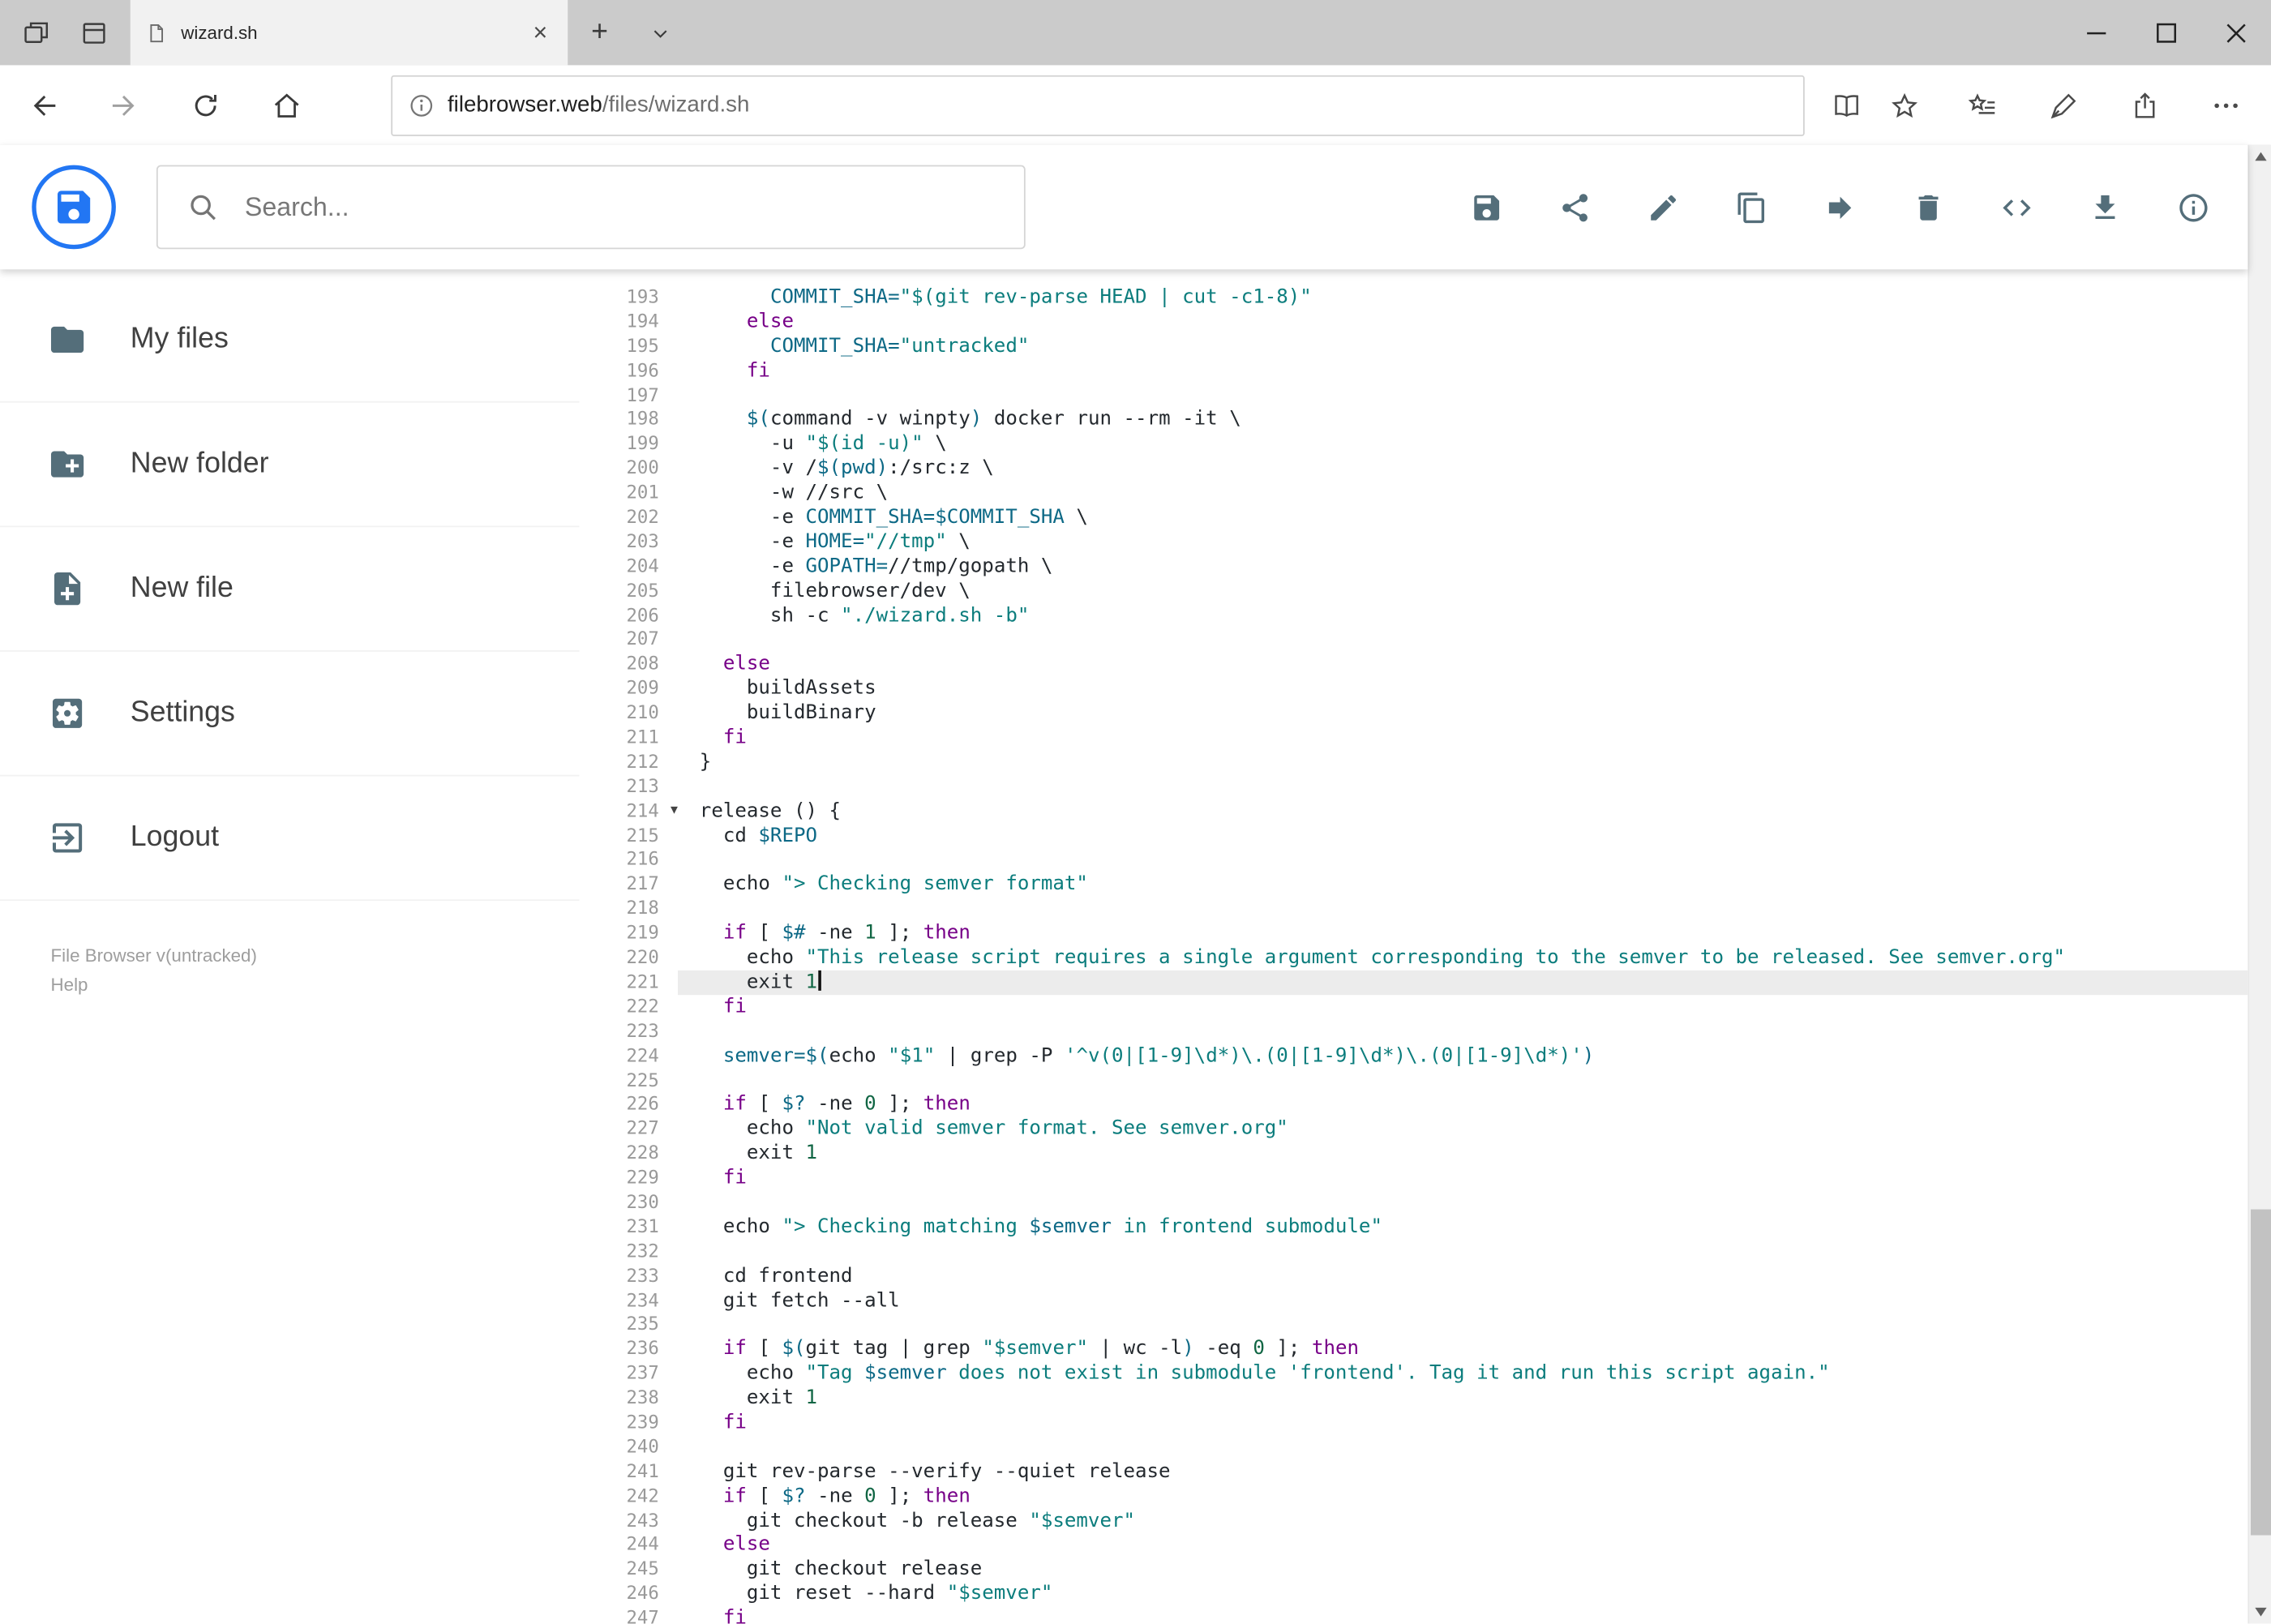 The image size is (2271, 1624). I want to click on code-line: 209 buildAssets, so click(1414, 689).